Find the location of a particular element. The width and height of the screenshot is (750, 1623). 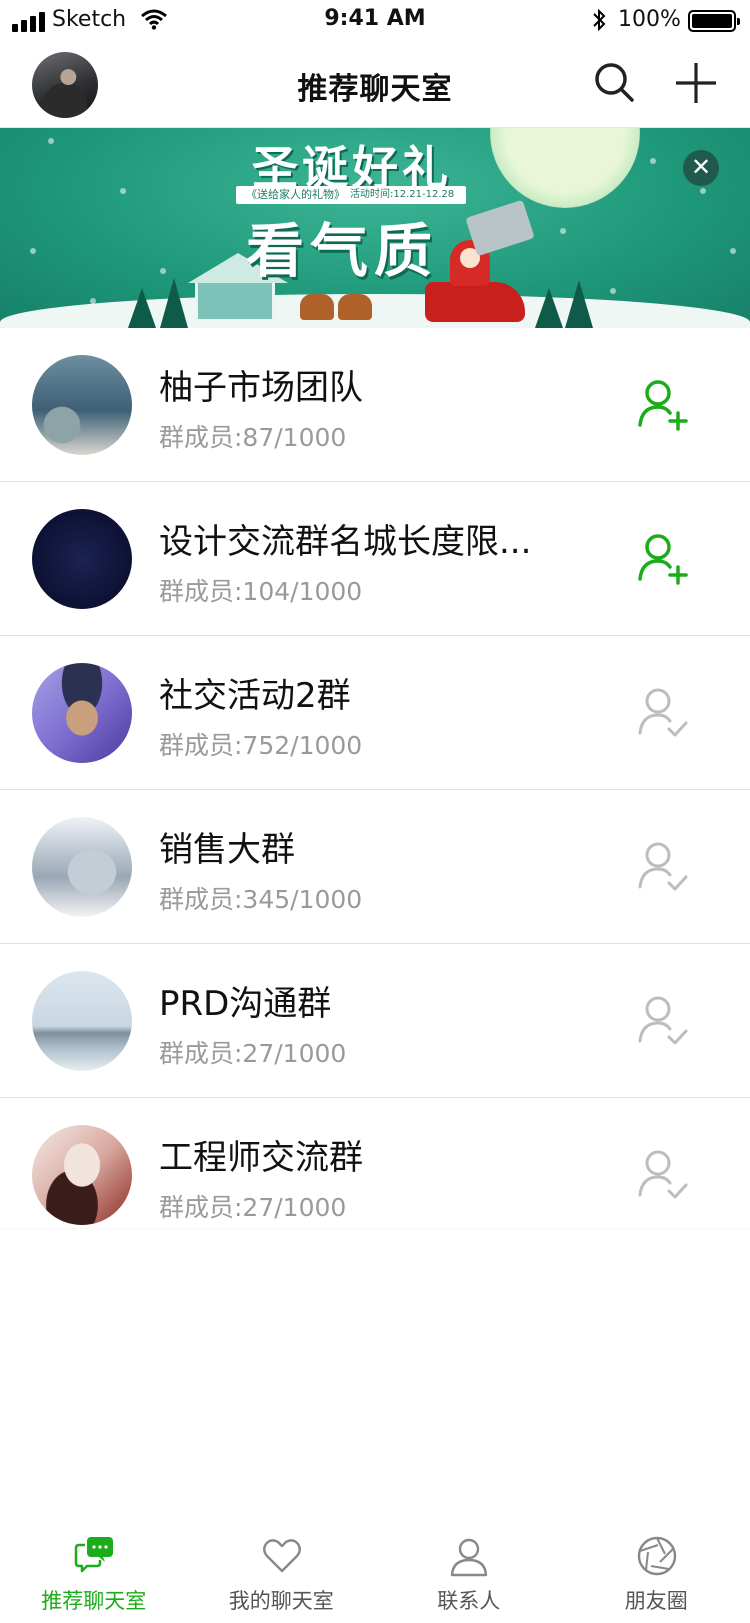

person-icon is located at coordinates (469, 1557).